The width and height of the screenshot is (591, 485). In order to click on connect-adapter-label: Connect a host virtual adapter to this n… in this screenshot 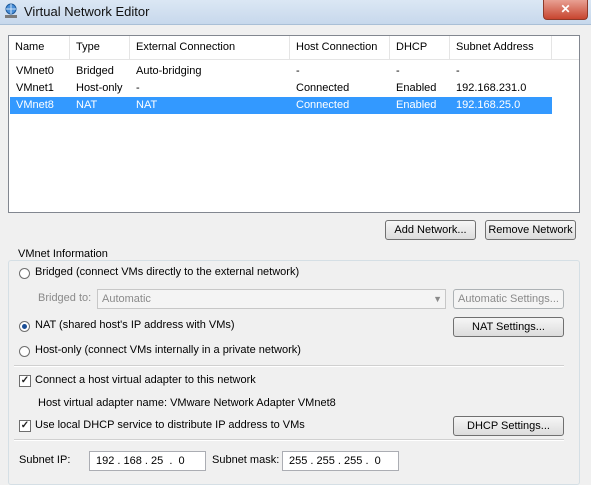, I will do `click(145, 380)`.